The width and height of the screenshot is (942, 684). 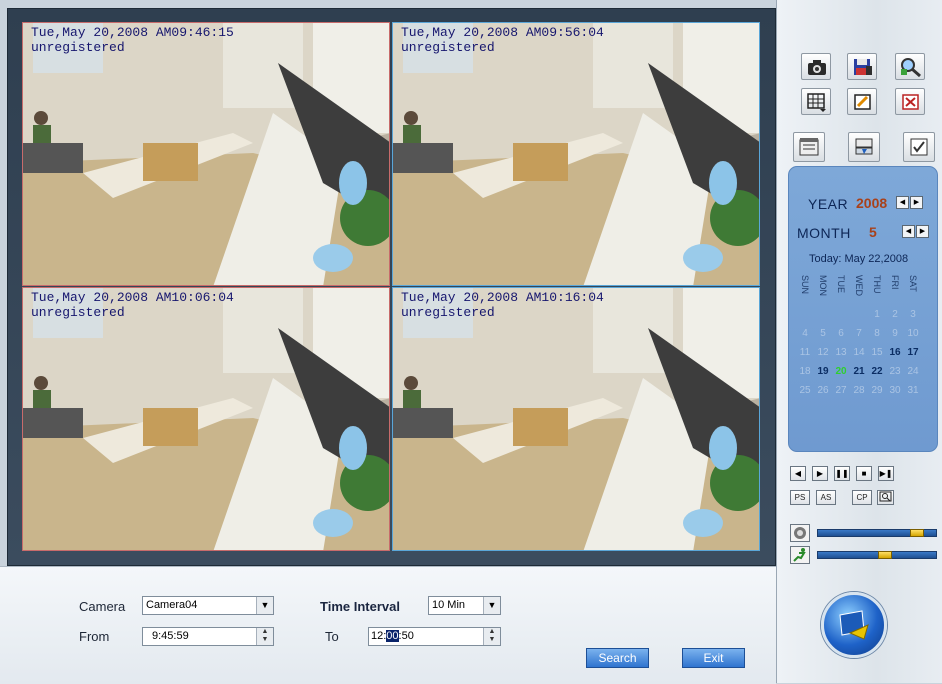 What do you see at coordinates (877, 371) in the screenshot?
I see `calendar-day: 22` at bounding box center [877, 371].